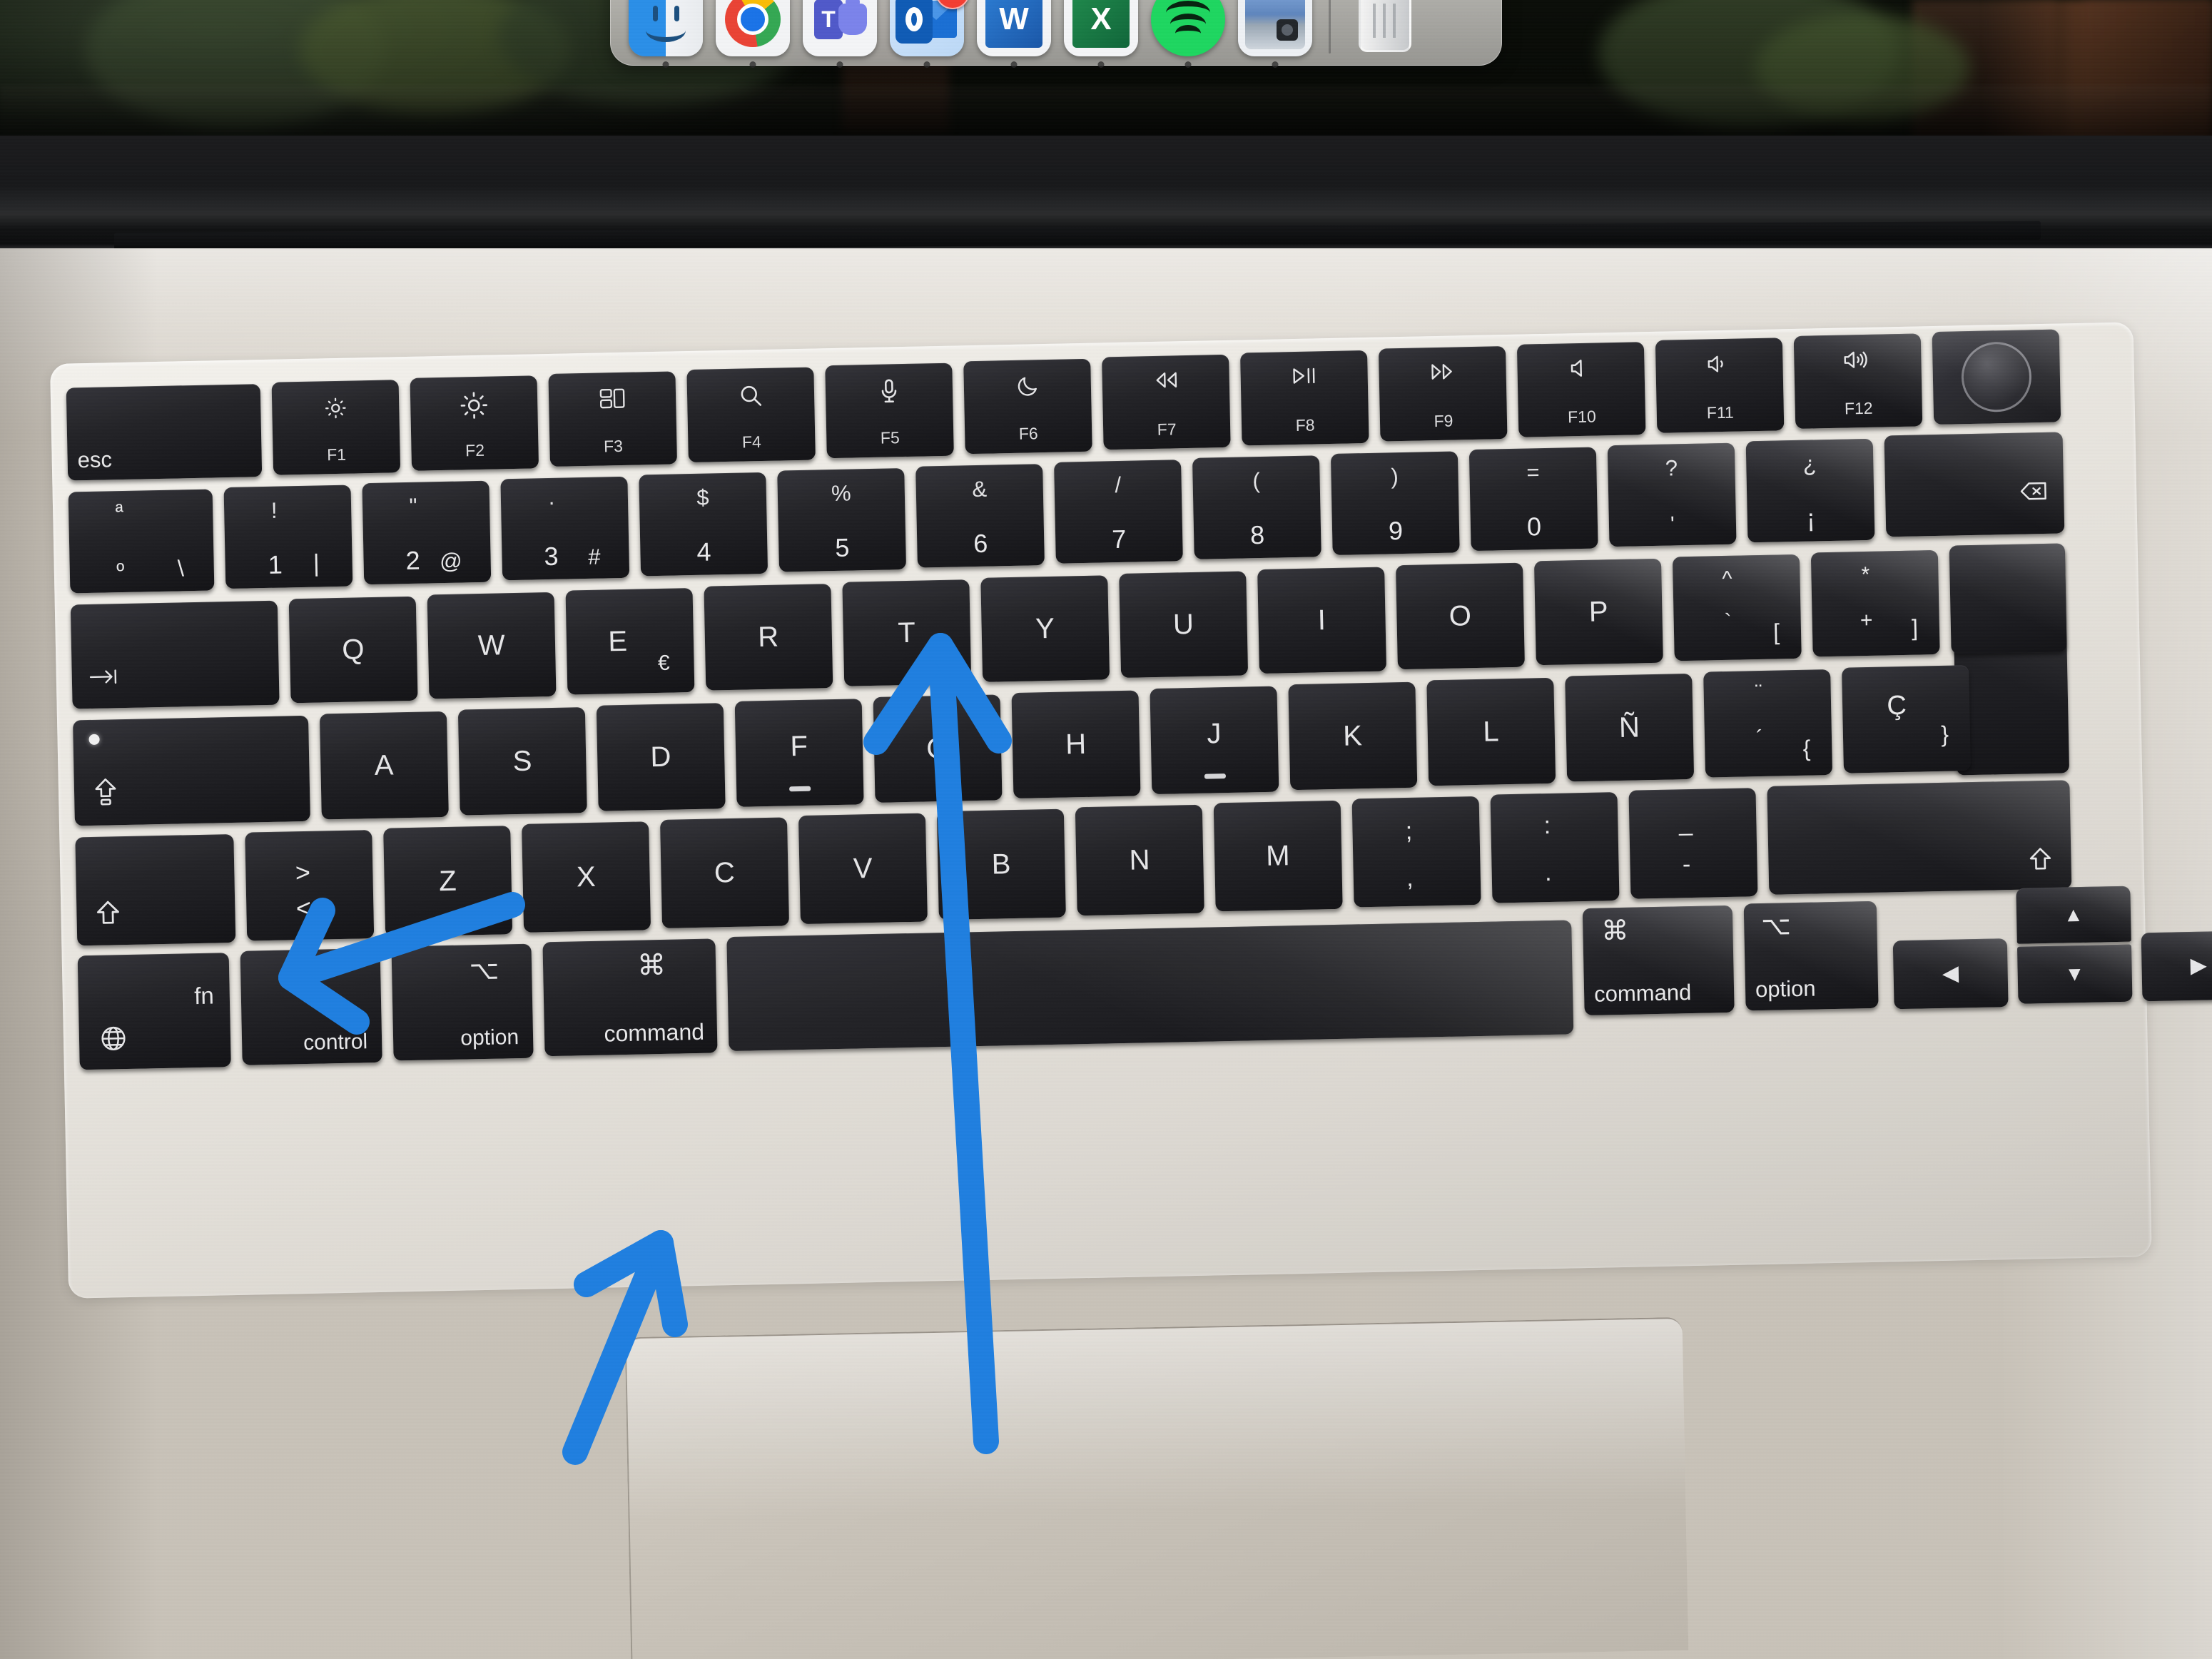 This screenshot has height=1659, width=2212. What do you see at coordinates (1974, 484) in the screenshot?
I see `key-delete` at bounding box center [1974, 484].